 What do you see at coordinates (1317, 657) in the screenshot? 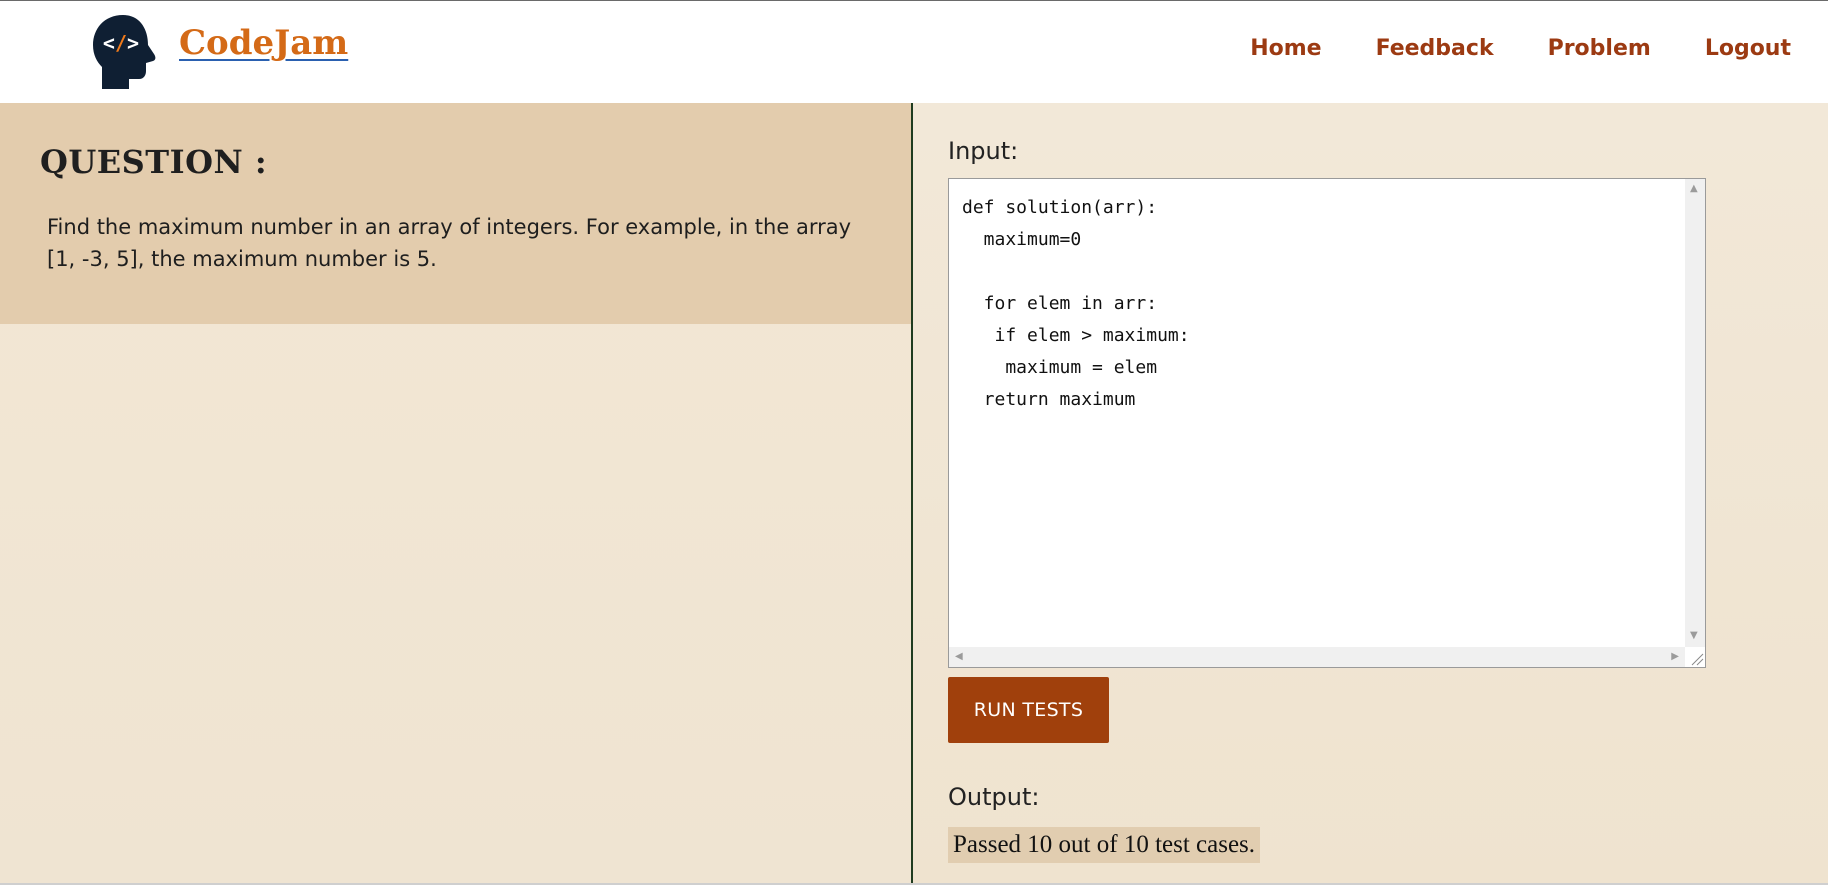
I see `horizontal-scrollbar: ◀ ▶` at bounding box center [1317, 657].